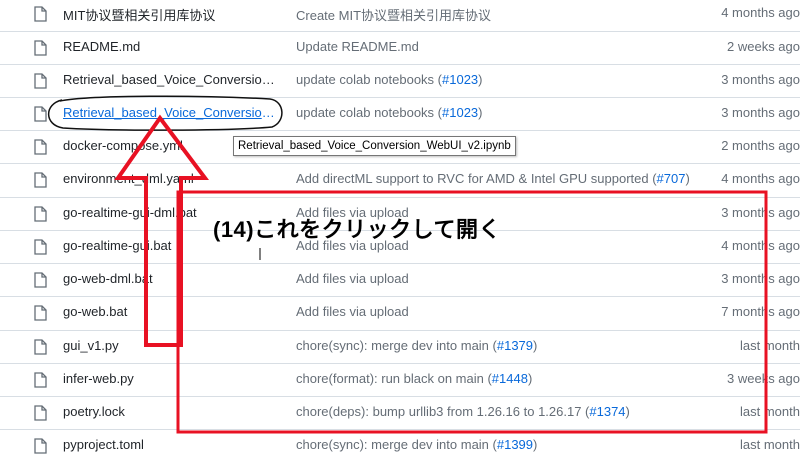 The image size is (800, 462). Describe the element at coordinates (760, 311) in the screenshot. I see `commit-age: 7 months ago` at that location.